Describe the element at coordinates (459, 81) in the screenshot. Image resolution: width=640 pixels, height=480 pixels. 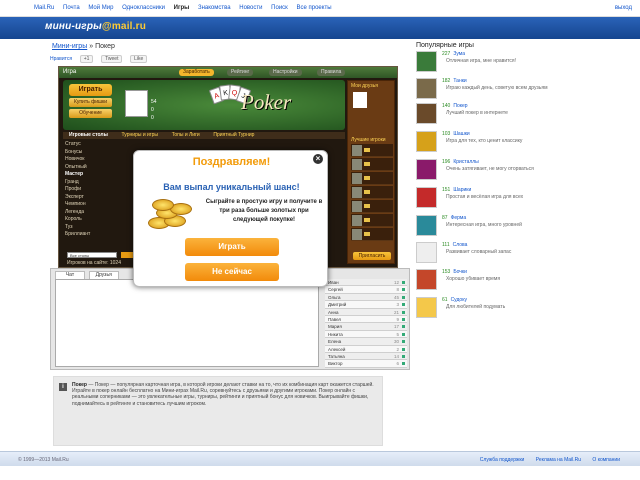
I see `game-title-link: Танки` at that location.